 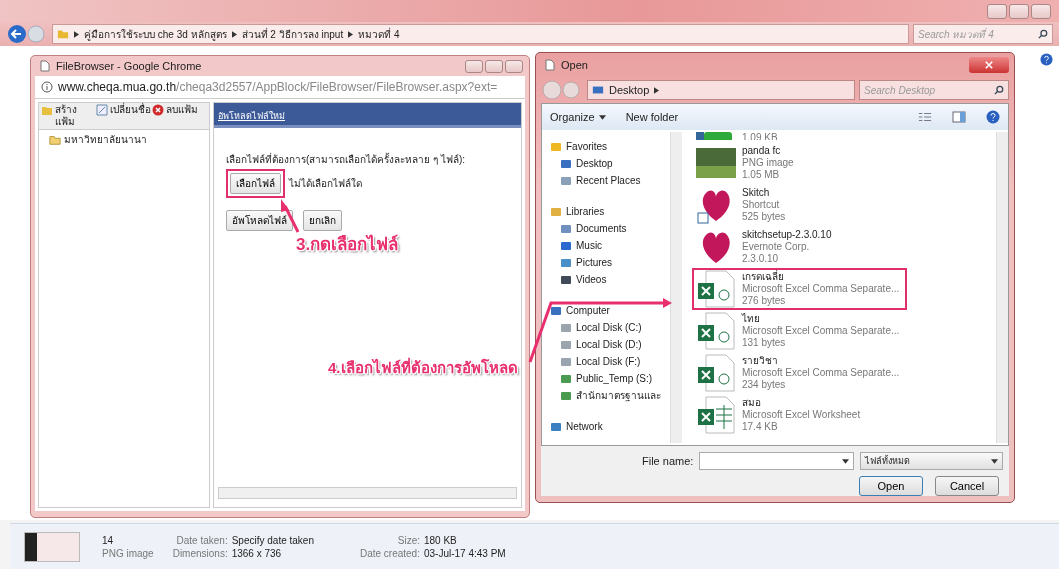 I want to click on file-name: เกรดเฉลี่ย, so click(x=763, y=277).